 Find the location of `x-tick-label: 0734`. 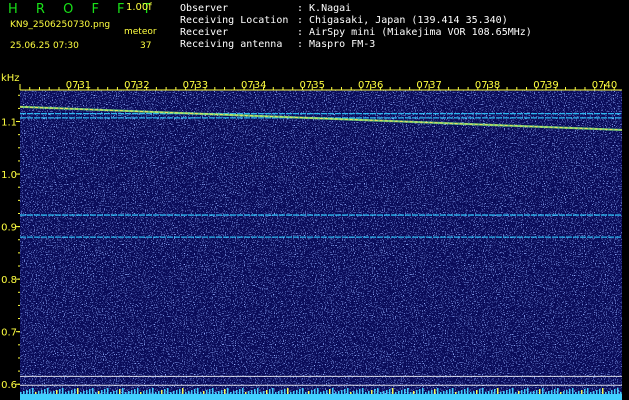

x-tick-label: 0734 is located at coordinates (253, 85).